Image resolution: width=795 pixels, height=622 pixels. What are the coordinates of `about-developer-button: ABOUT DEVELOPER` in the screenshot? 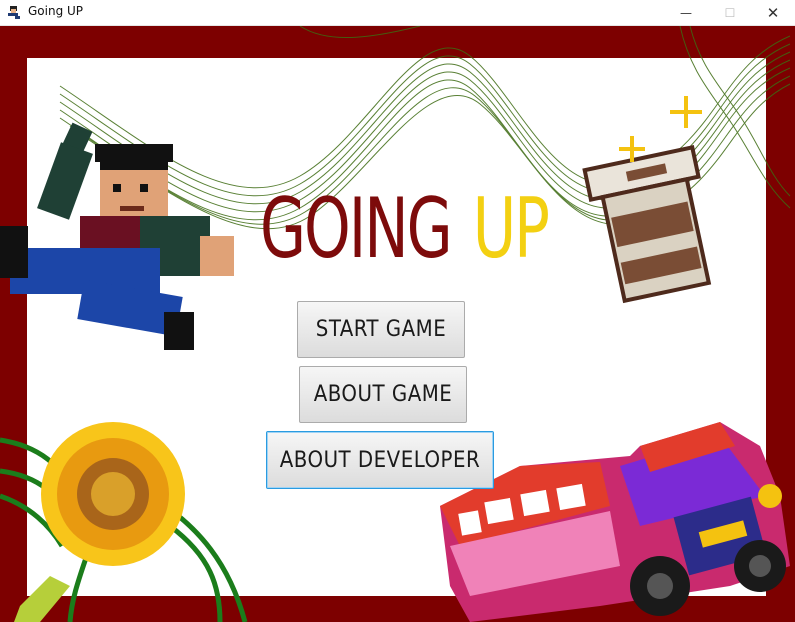 It's located at (380, 460).